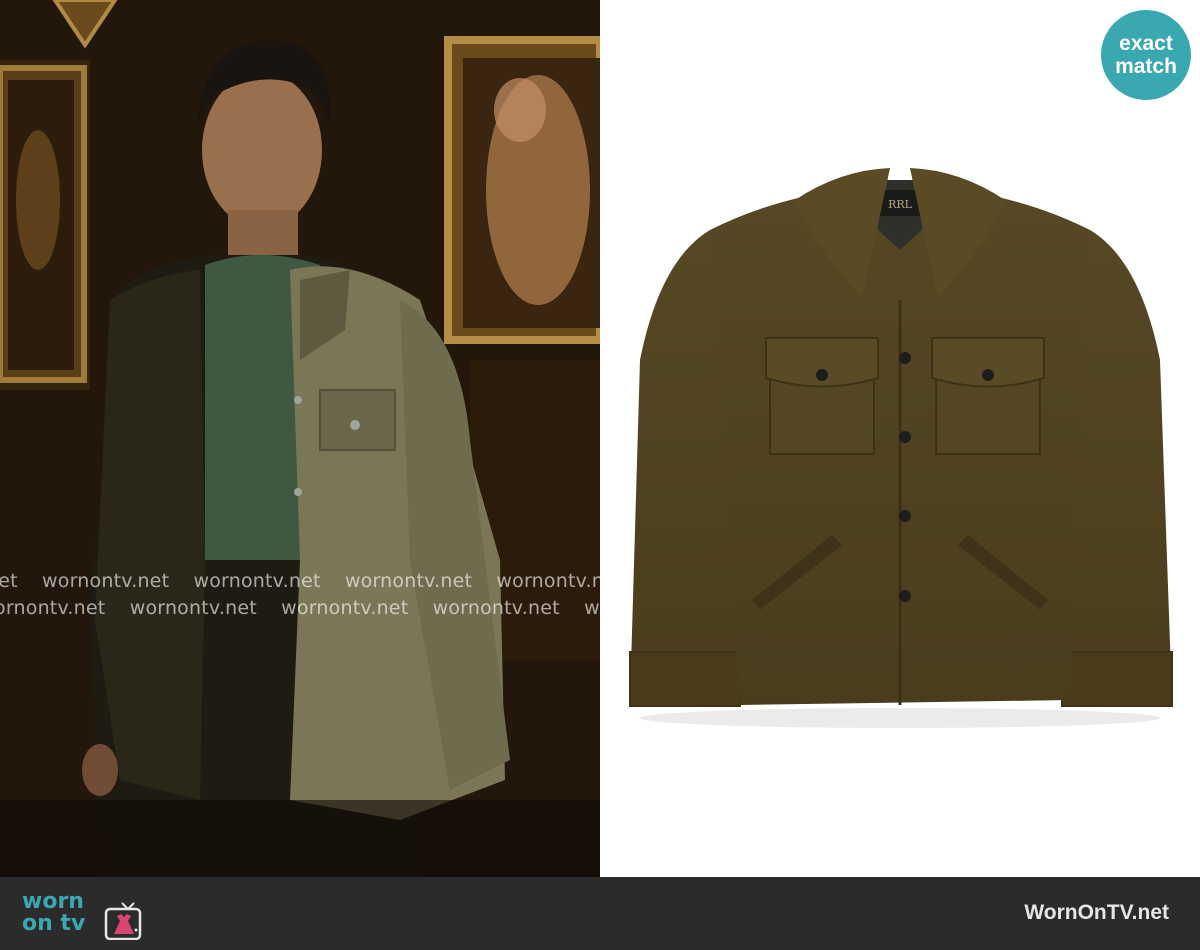  I want to click on badge-line: exact, so click(1146, 43).